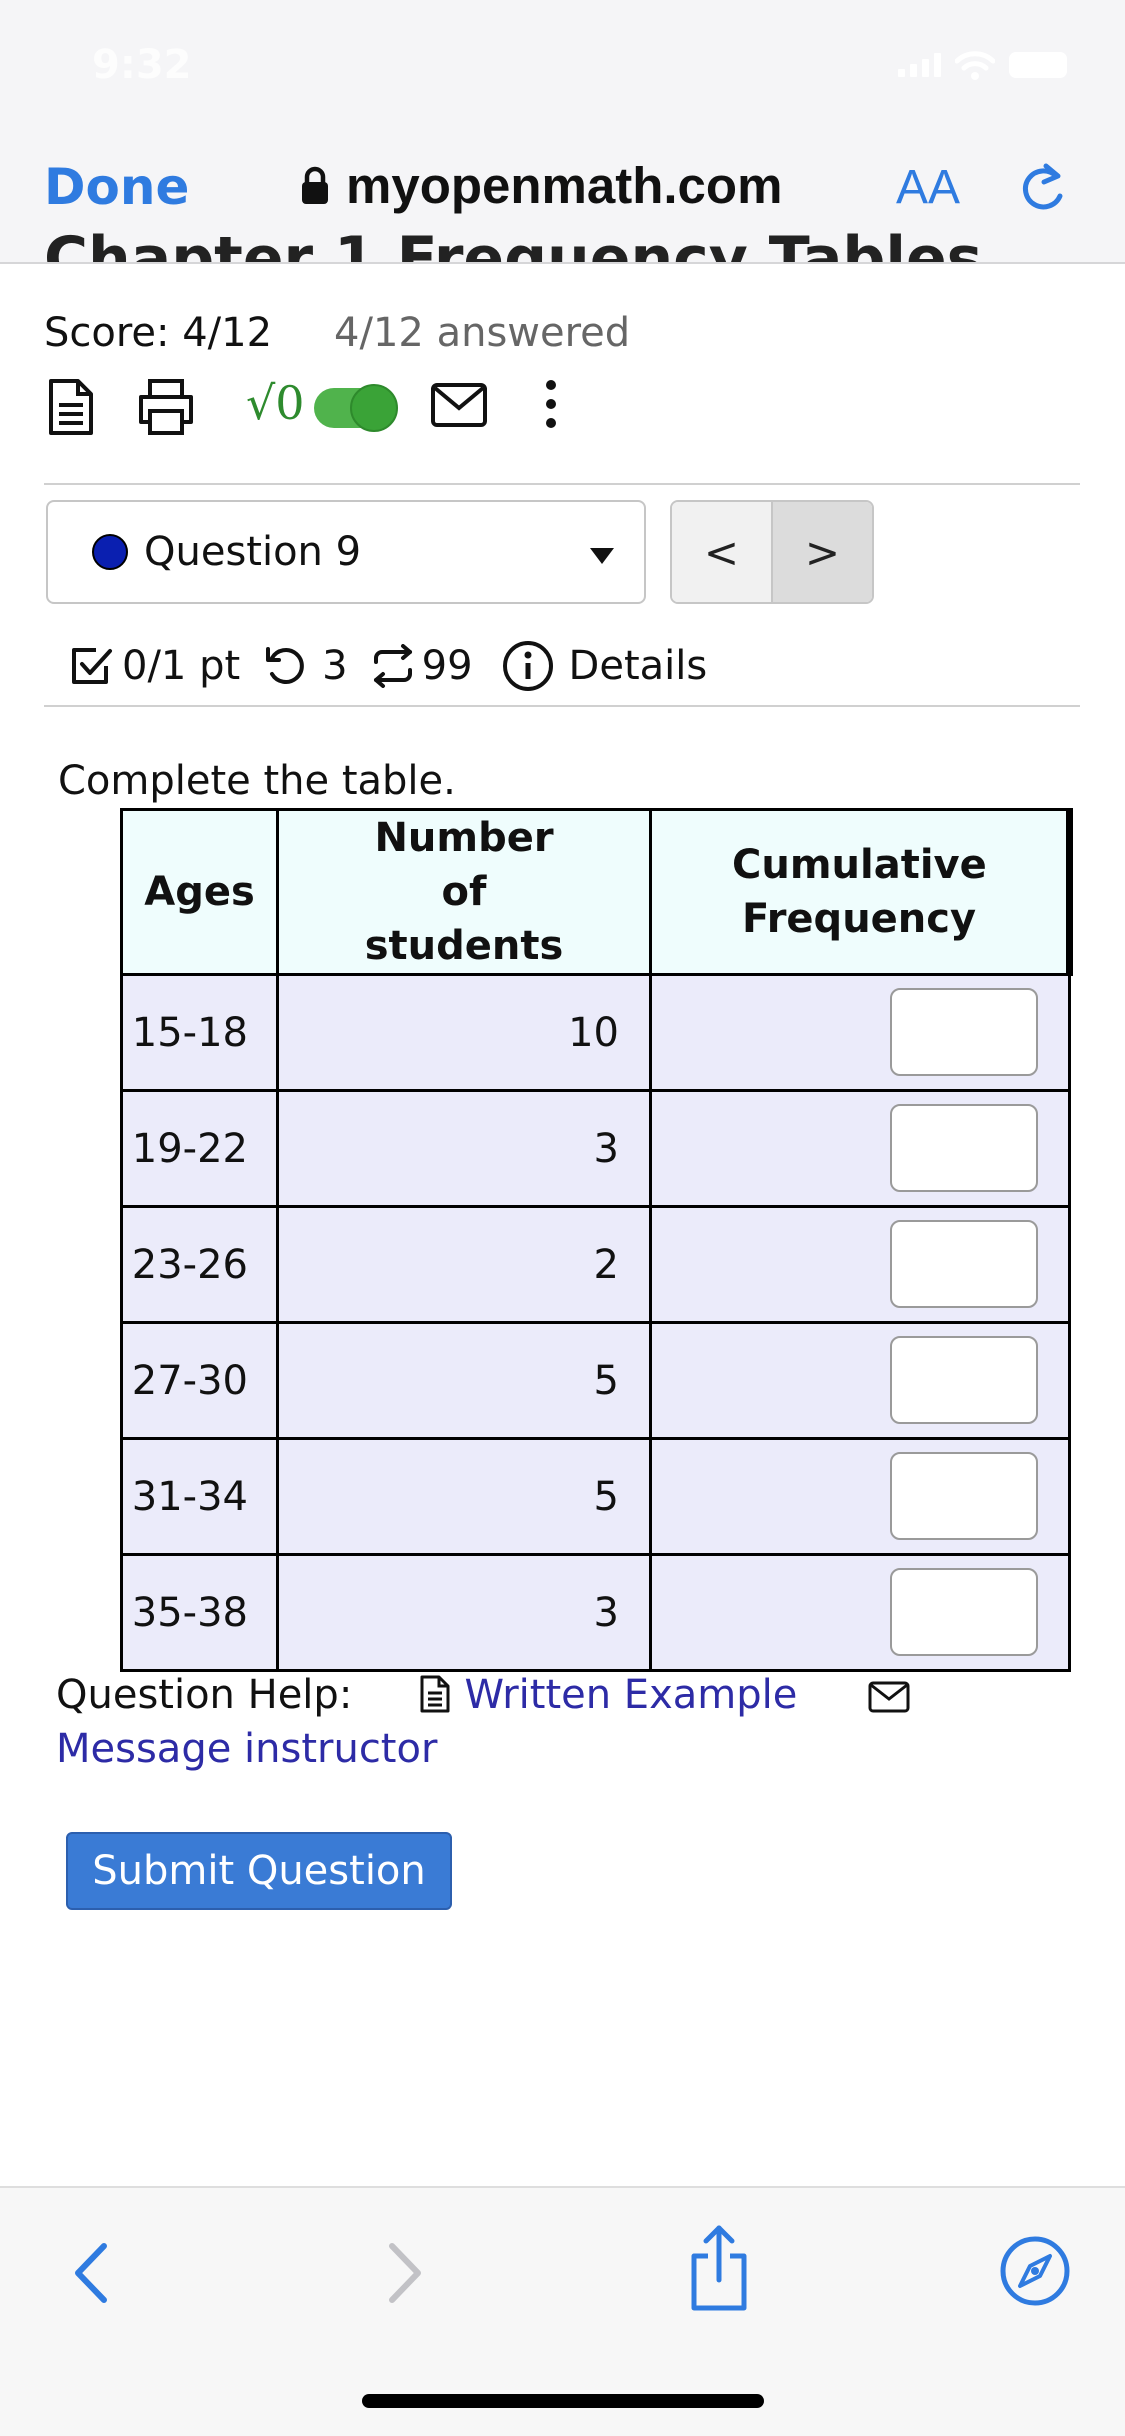 The width and height of the screenshot is (1125, 2436). Describe the element at coordinates (919, 65) in the screenshot. I see `signal-icon` at that location.